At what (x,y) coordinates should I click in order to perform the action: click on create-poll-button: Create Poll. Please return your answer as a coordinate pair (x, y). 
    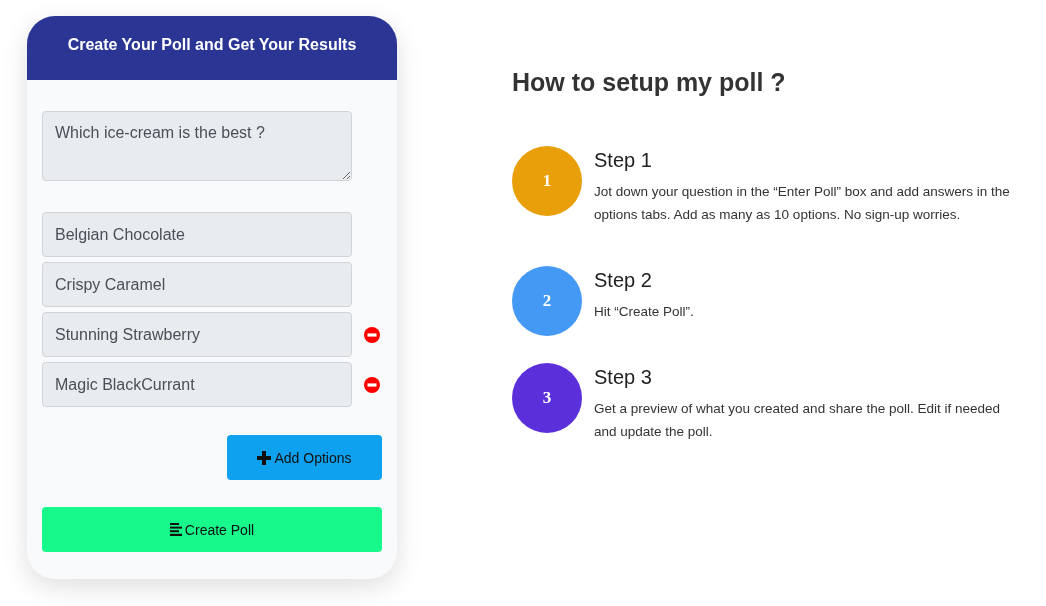
    Looking at the image, I should click on (212, 529).